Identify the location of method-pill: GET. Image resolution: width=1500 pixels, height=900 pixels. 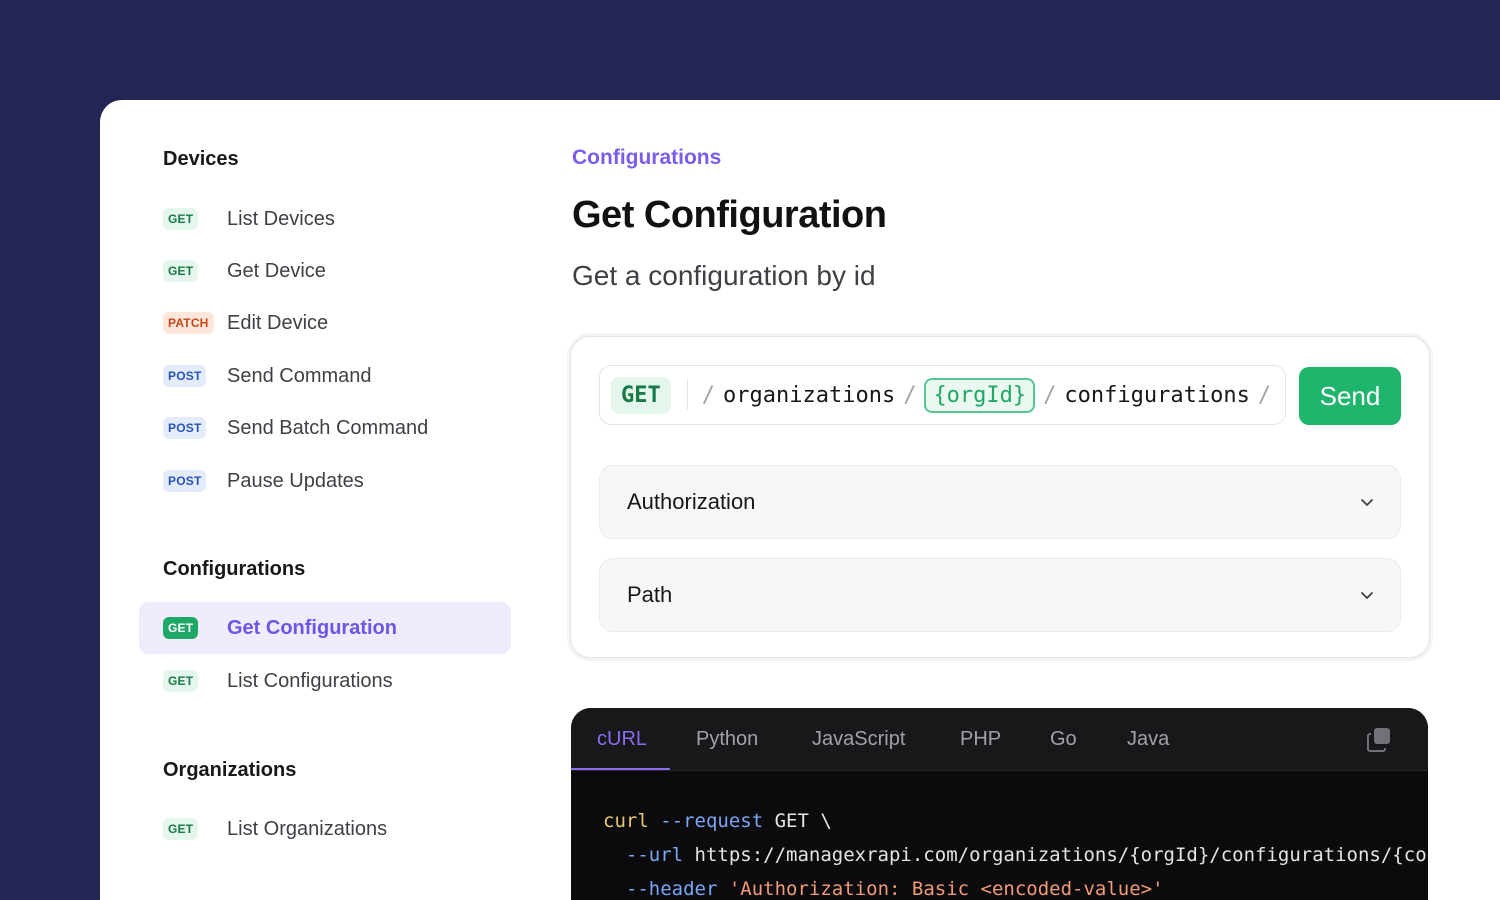
(641, 395).